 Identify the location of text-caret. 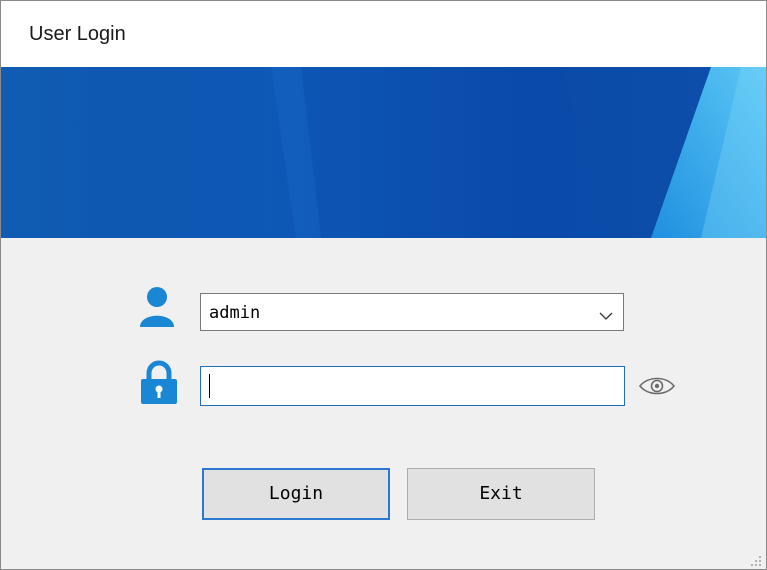
(209, 386).